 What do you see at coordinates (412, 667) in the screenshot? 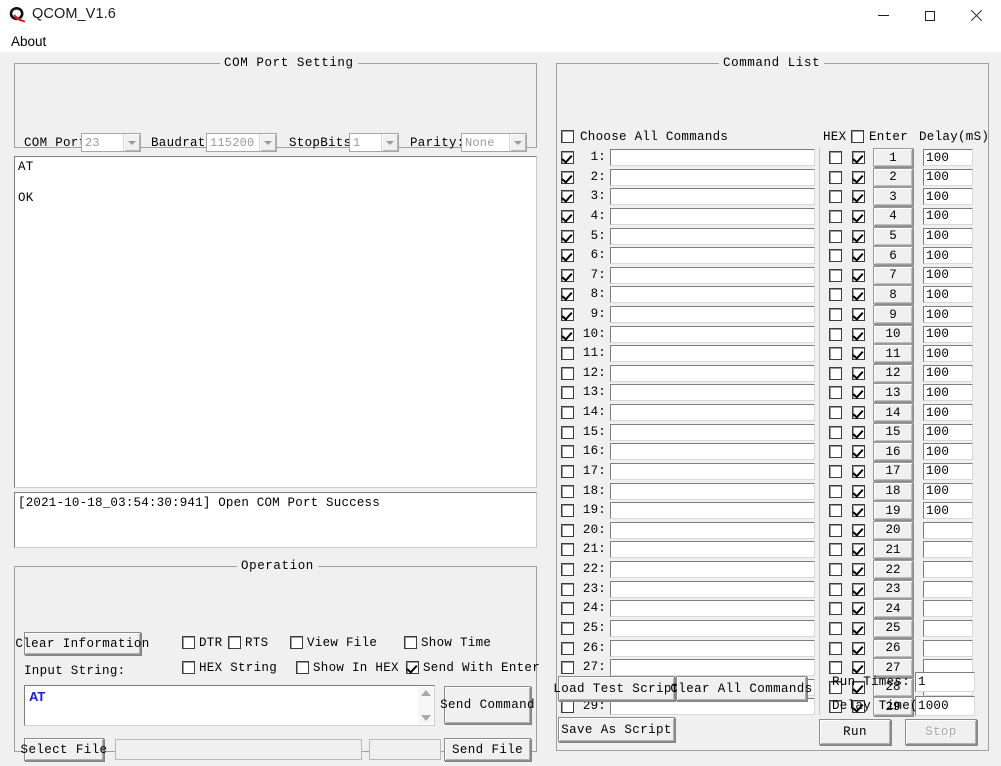
I see `send-with-enter-checkbox` at bounding box center [412, 667].